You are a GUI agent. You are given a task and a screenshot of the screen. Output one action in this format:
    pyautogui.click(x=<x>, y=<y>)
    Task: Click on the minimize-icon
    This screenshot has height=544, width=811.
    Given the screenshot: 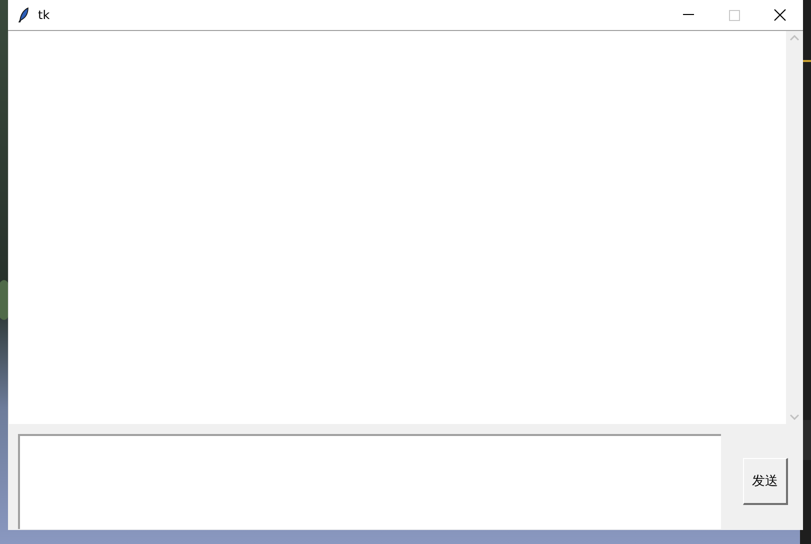 What is the action you would take?
    pyautogui.click(x=688, y=15)
    